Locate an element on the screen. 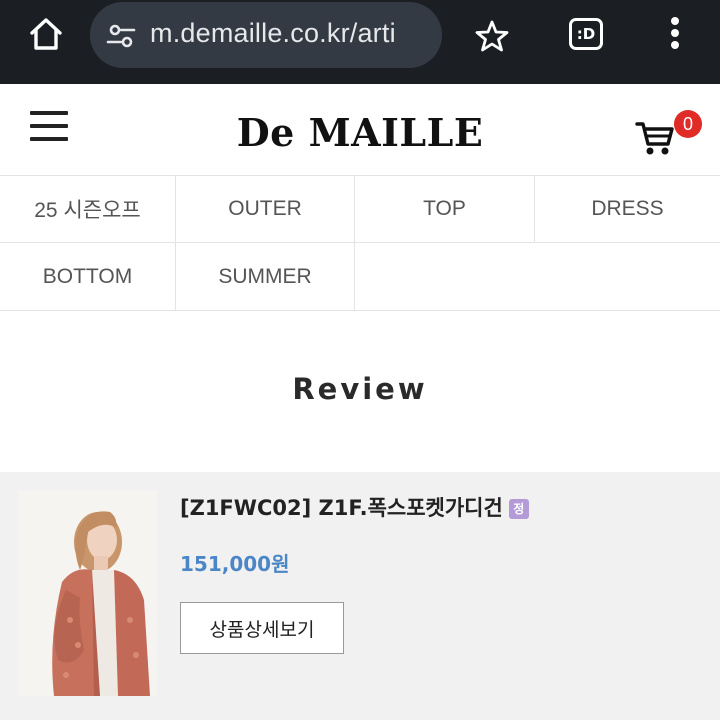  category-outer: OUTER is located at coordinates (265, 209).